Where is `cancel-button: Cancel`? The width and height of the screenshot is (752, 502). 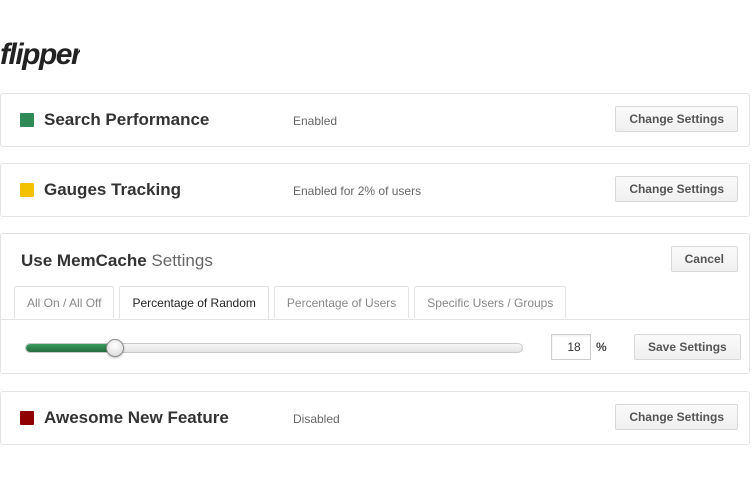
cancel-button: Cancel is located at coordinates (704, 259).